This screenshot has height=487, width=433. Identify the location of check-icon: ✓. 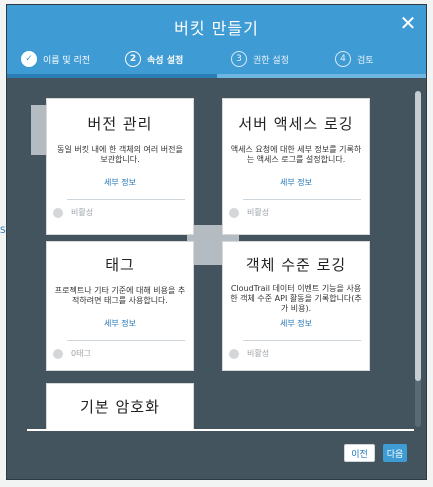
(29, 59).